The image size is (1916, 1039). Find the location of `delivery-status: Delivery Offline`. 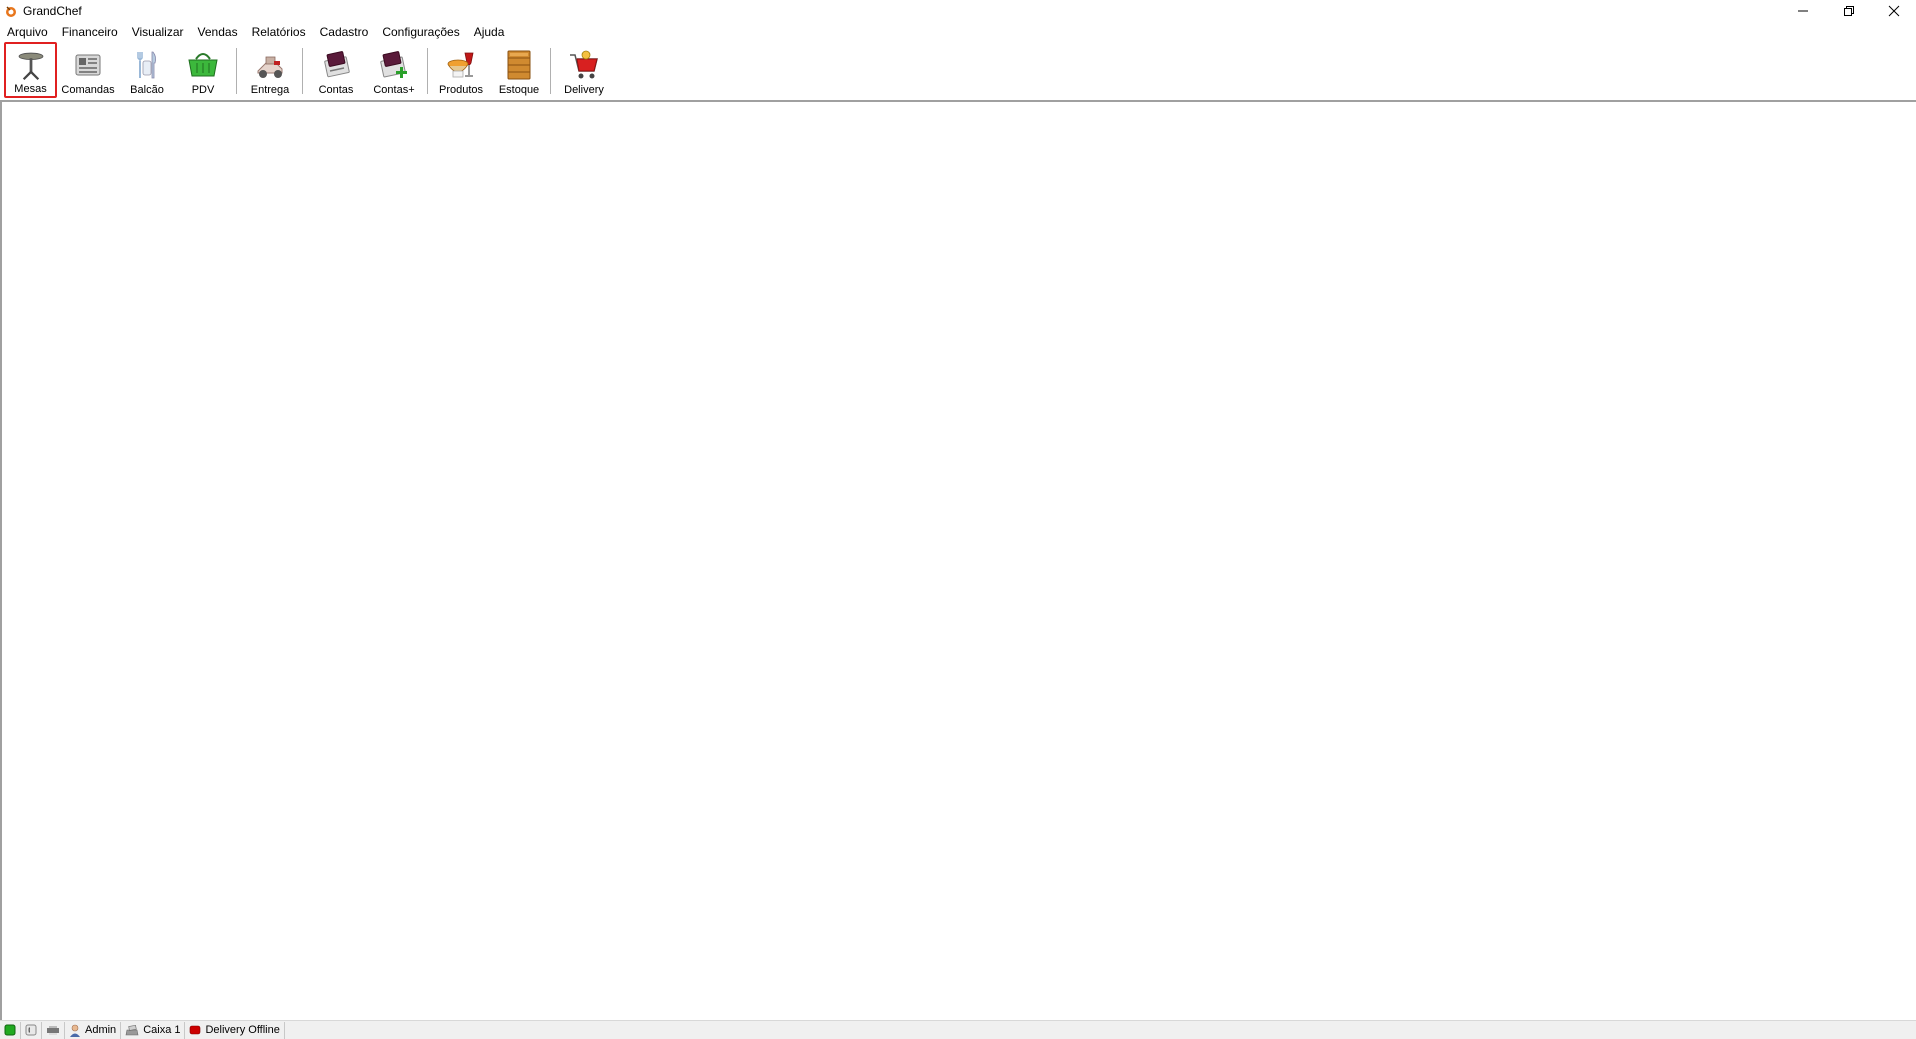

delivery-status: Delivery Offline is located at coordinates (235, 1030).